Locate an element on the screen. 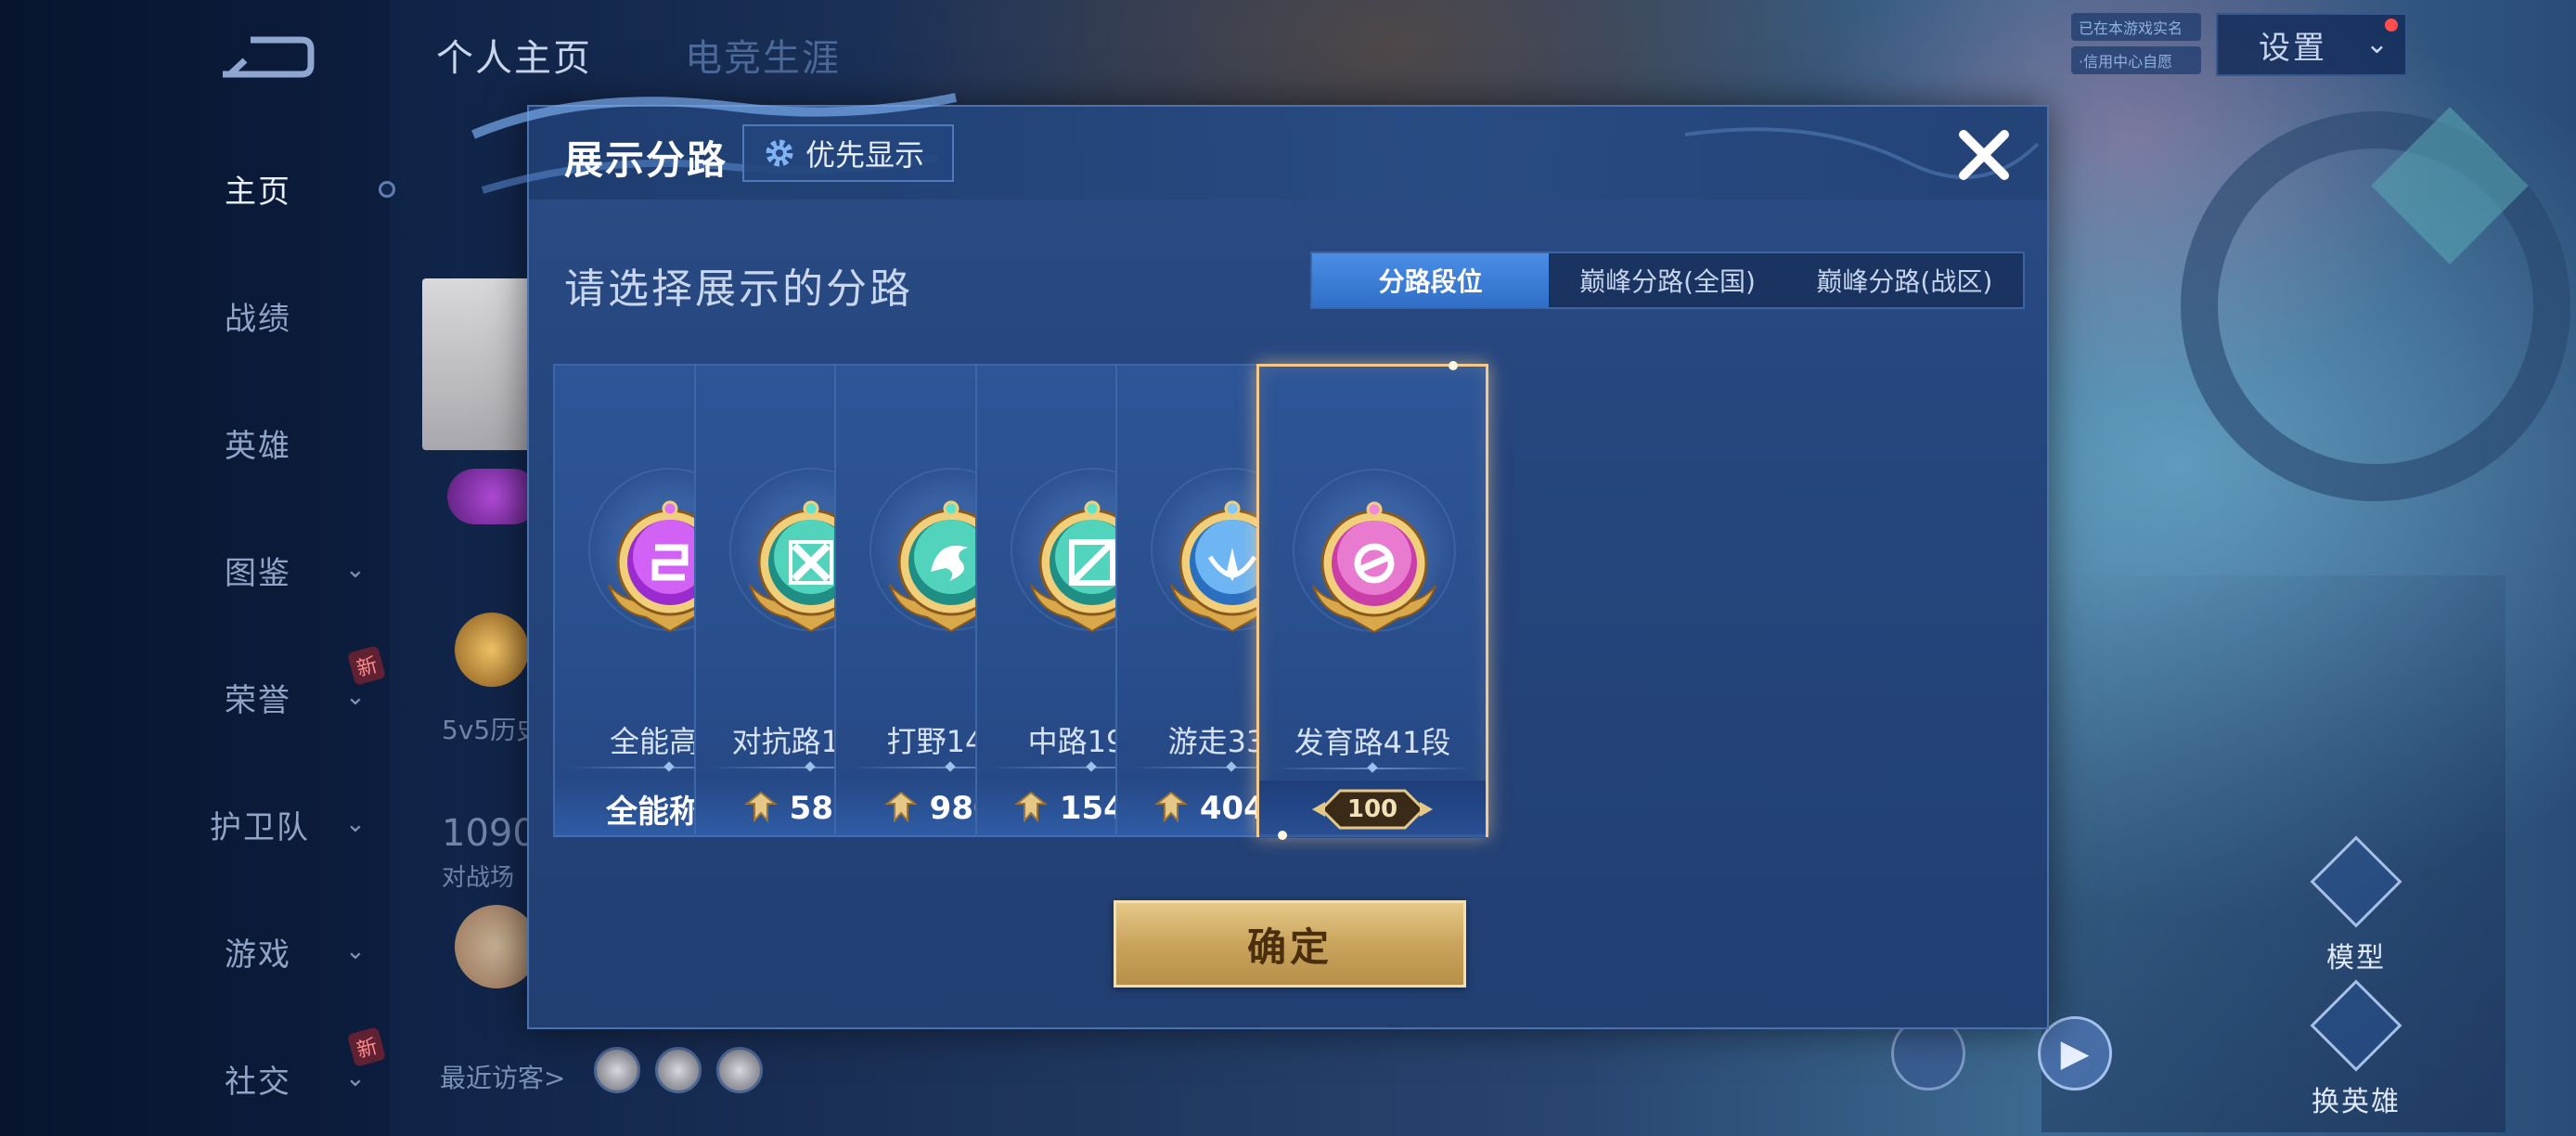 This screenshot has width=2576, height=1136. sidebar-item-label: 图鉴 is located at coordinates (258, 573).